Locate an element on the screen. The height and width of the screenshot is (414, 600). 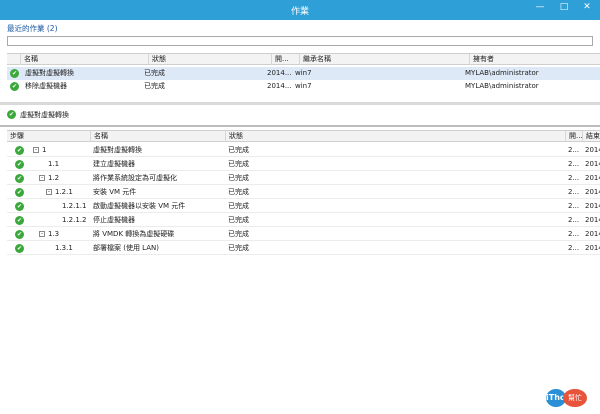
steps-header: 步驟 名稱 狀態 開... 結束 is located at coordinates (303, 136).